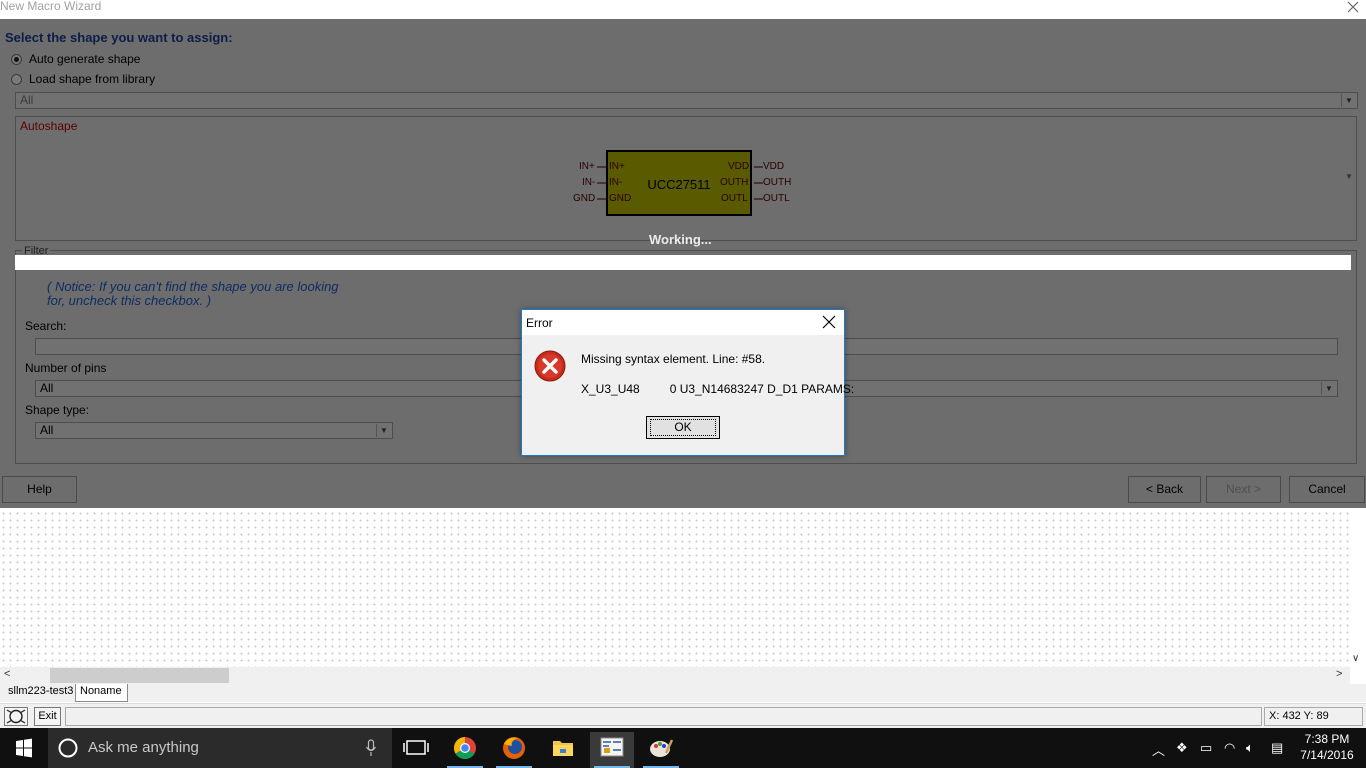 This screenshot has width=1366, height=768. Describe the element at coordinates (563, 750) in the screenshot. I see `file-explorer-icon` at that location.